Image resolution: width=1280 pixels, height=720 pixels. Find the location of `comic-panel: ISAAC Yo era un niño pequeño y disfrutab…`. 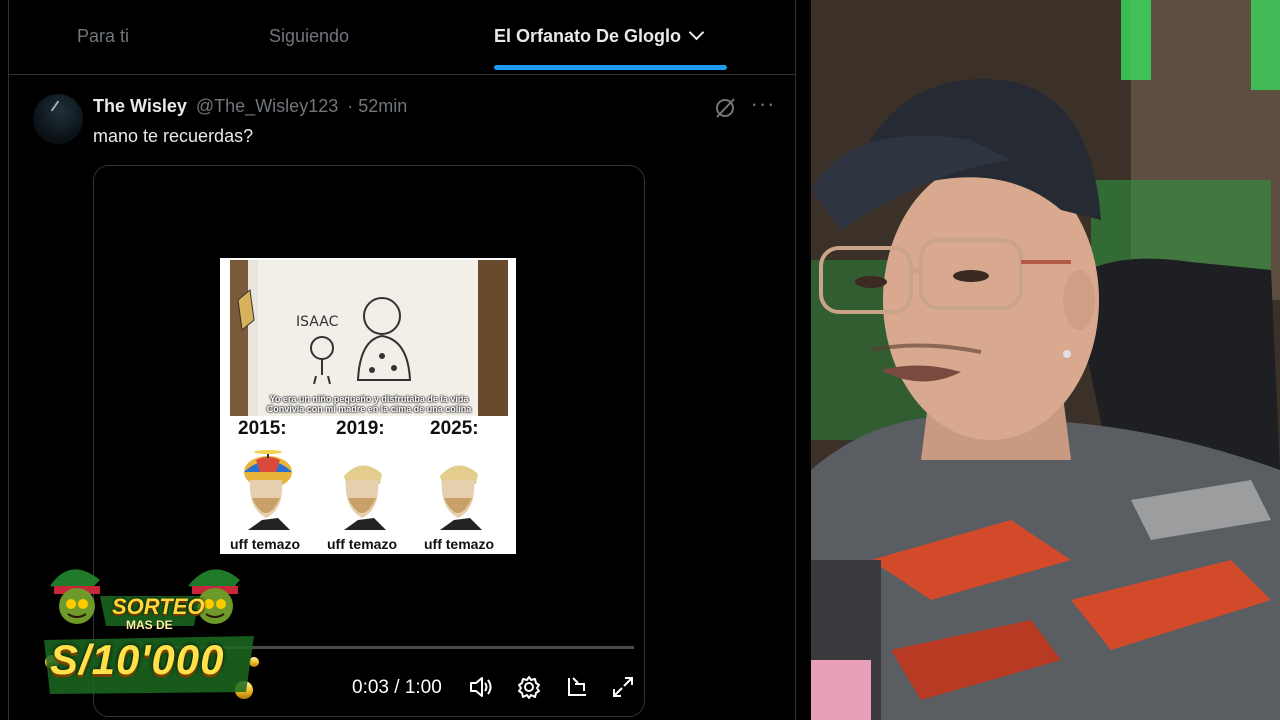

comic-panel: ISAAC Yo era un niño pequeño y disfrutab… is located at coordinates (369, 338).